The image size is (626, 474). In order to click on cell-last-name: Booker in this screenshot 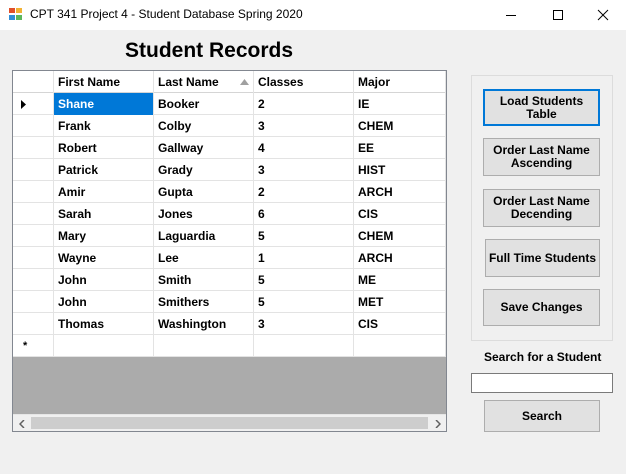, I will do `click(204, 104)`.